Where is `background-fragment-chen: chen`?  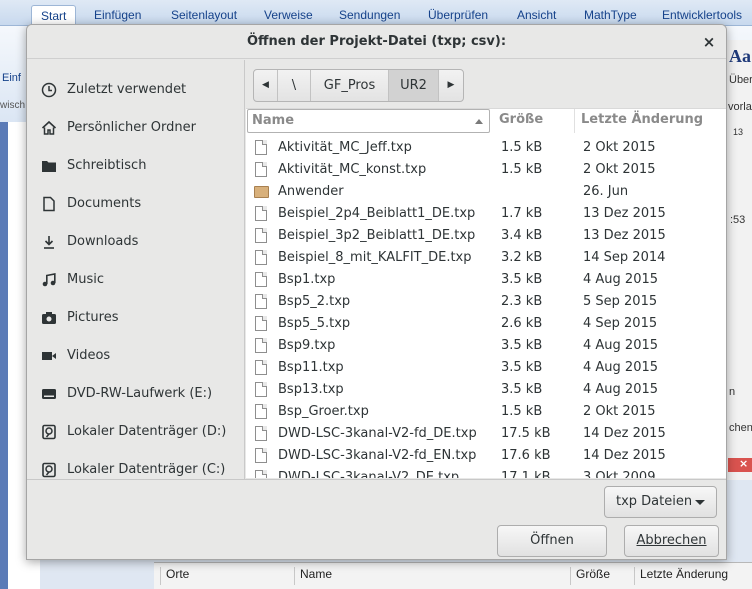
background-fragment-chen: chen is located at coordinates (740, 428).